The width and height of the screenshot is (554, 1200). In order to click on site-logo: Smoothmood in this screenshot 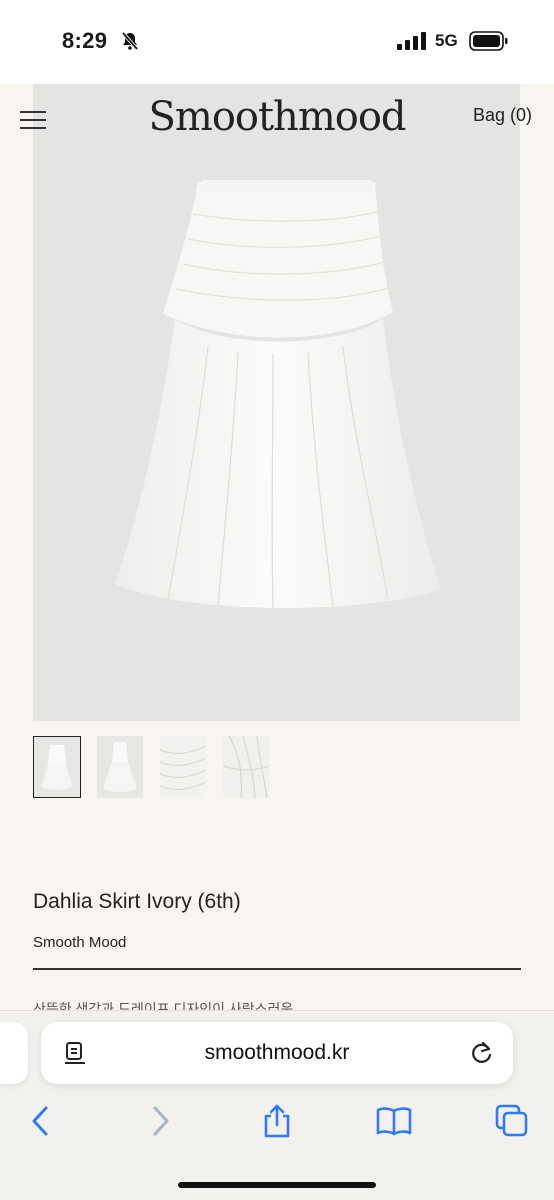, I will do `click(277, 117)`.